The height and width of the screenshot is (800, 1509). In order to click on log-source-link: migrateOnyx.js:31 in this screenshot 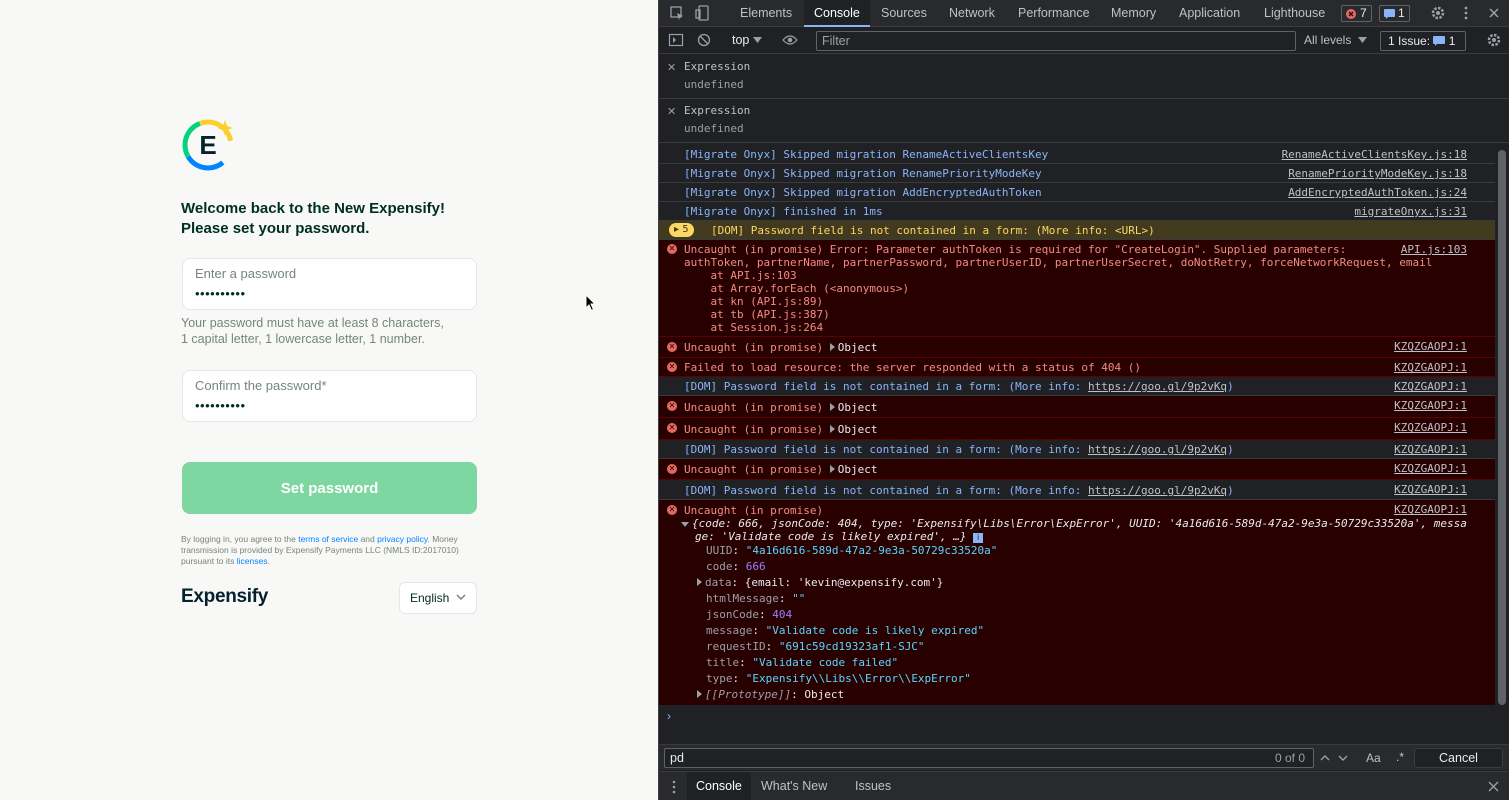, I will do `click(1410, 211)`.